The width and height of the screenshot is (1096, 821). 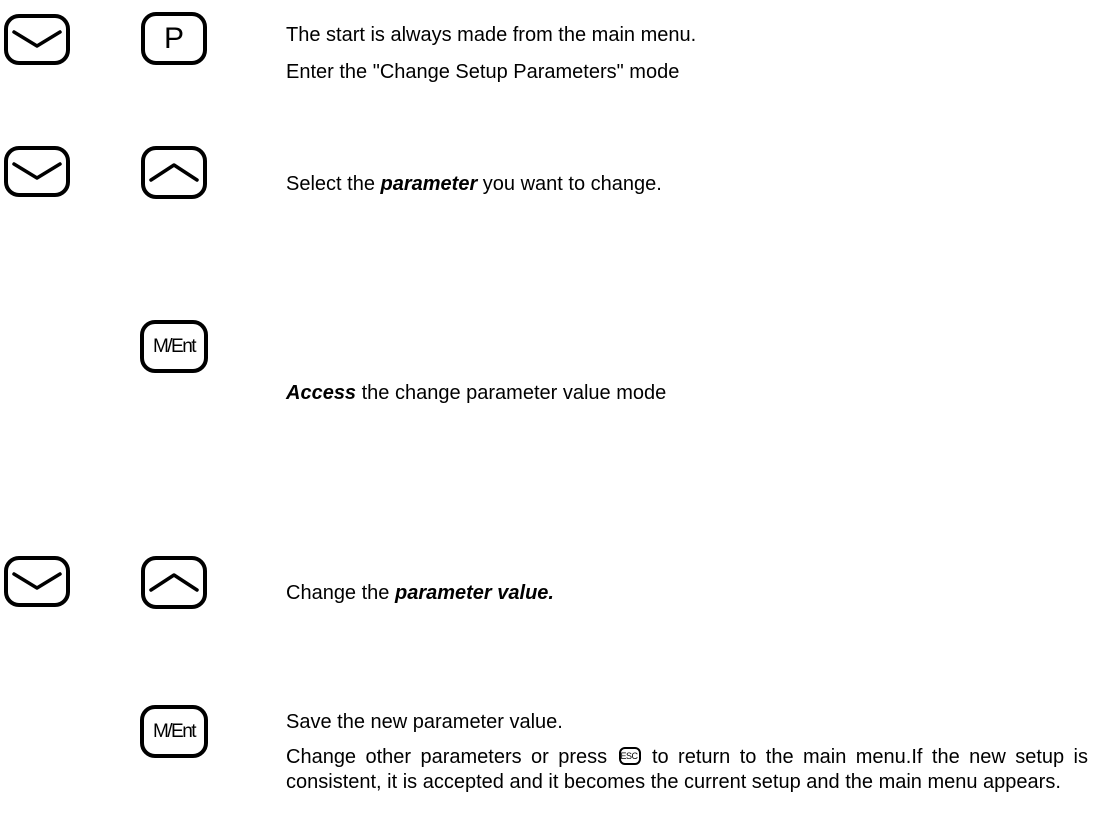 I want to click on step4-bold: parameter value., so click(x=474, y=593).